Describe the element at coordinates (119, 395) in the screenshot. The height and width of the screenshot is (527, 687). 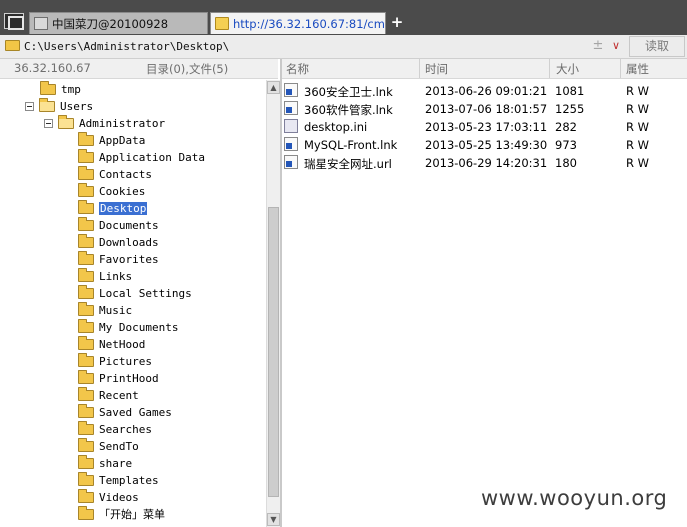
I see `tree-node-label: Recent` at that location.